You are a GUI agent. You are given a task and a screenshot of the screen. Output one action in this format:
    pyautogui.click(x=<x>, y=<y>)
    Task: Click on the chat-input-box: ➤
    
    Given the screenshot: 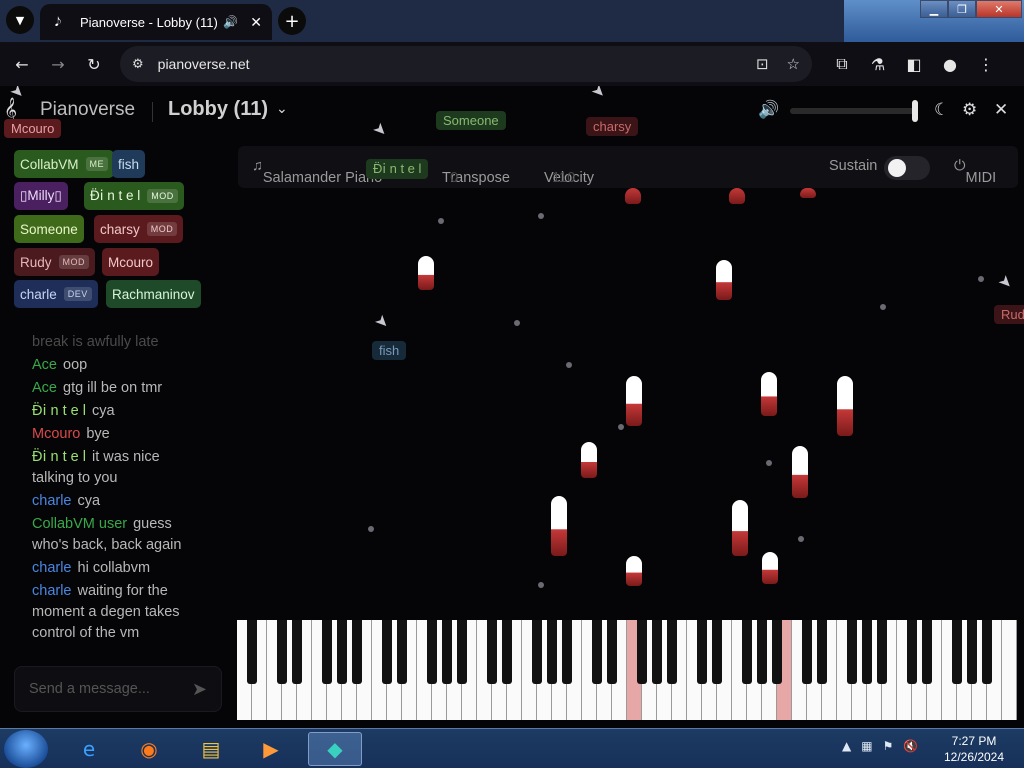 What is the action you would take?
    pyautogui.click(x=118, y=689)
    